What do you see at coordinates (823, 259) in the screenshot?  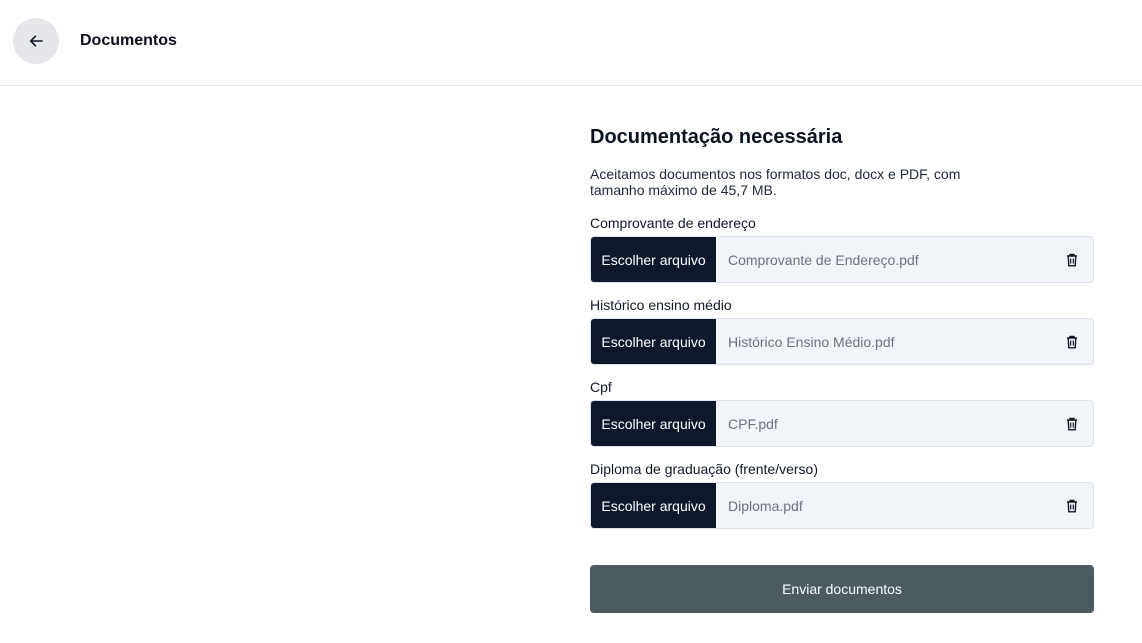 I see `file-name: Comprovante de Endereço.pdf` at bounding box center [823, 259].